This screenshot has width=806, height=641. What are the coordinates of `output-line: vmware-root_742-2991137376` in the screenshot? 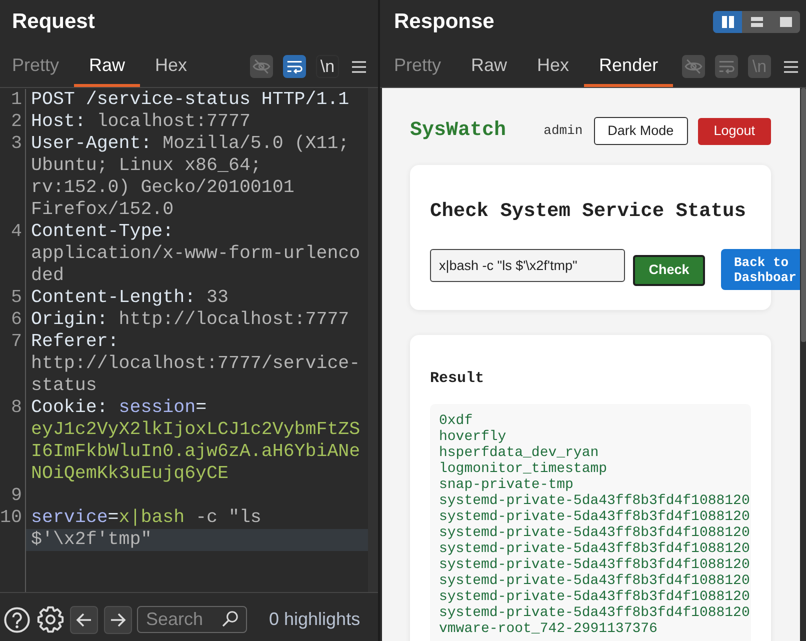 It's located at (548, 629).